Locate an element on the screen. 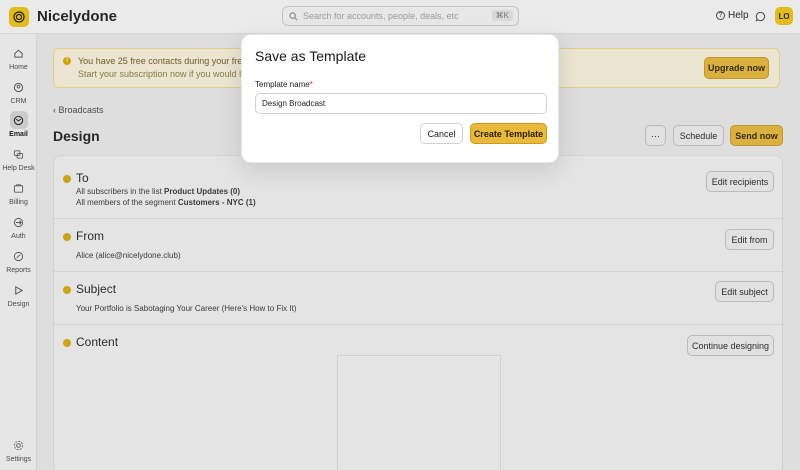  template-name-label: Template name* is located at coordinates (284, 84).